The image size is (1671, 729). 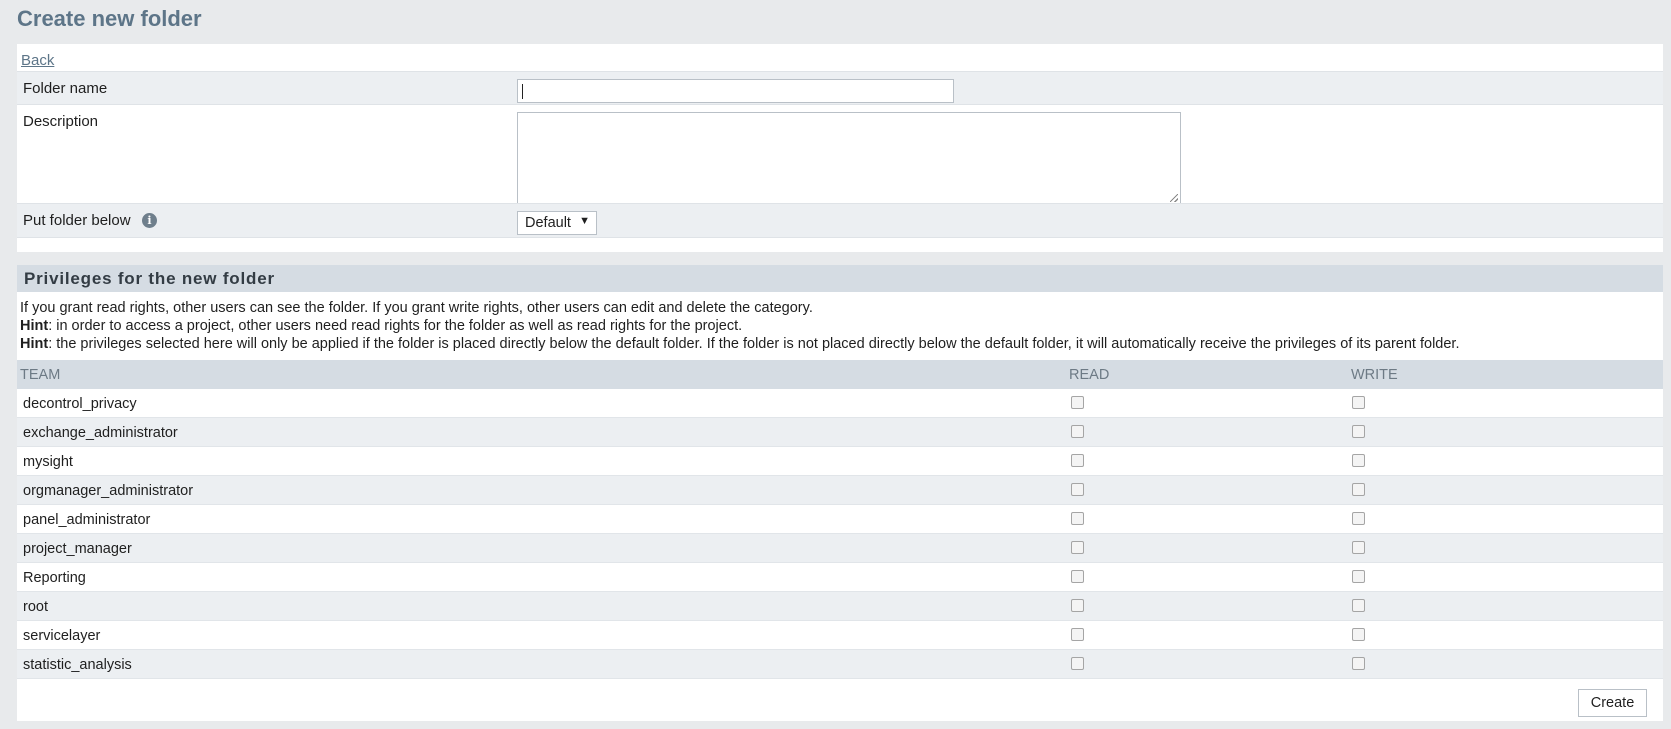 What do you see at coordinates (840, 432) in the screenshot?
I see `table-row: exchange_administrator` at bounding box center [840, 432].